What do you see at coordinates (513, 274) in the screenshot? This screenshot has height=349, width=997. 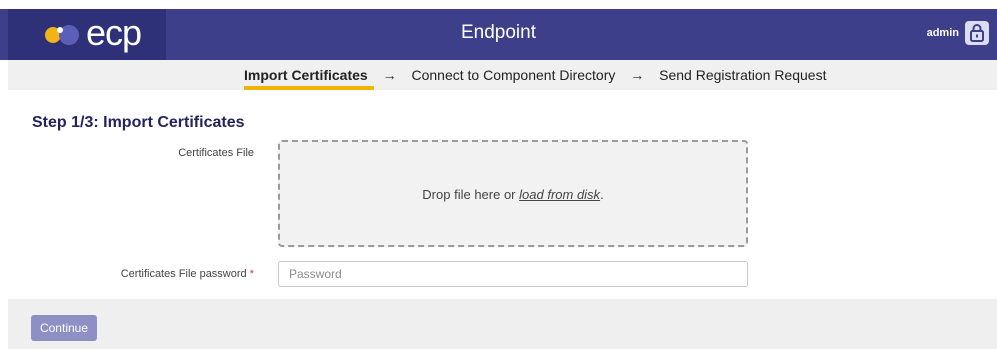 I see `password-input` at bounding box center [513, 274].